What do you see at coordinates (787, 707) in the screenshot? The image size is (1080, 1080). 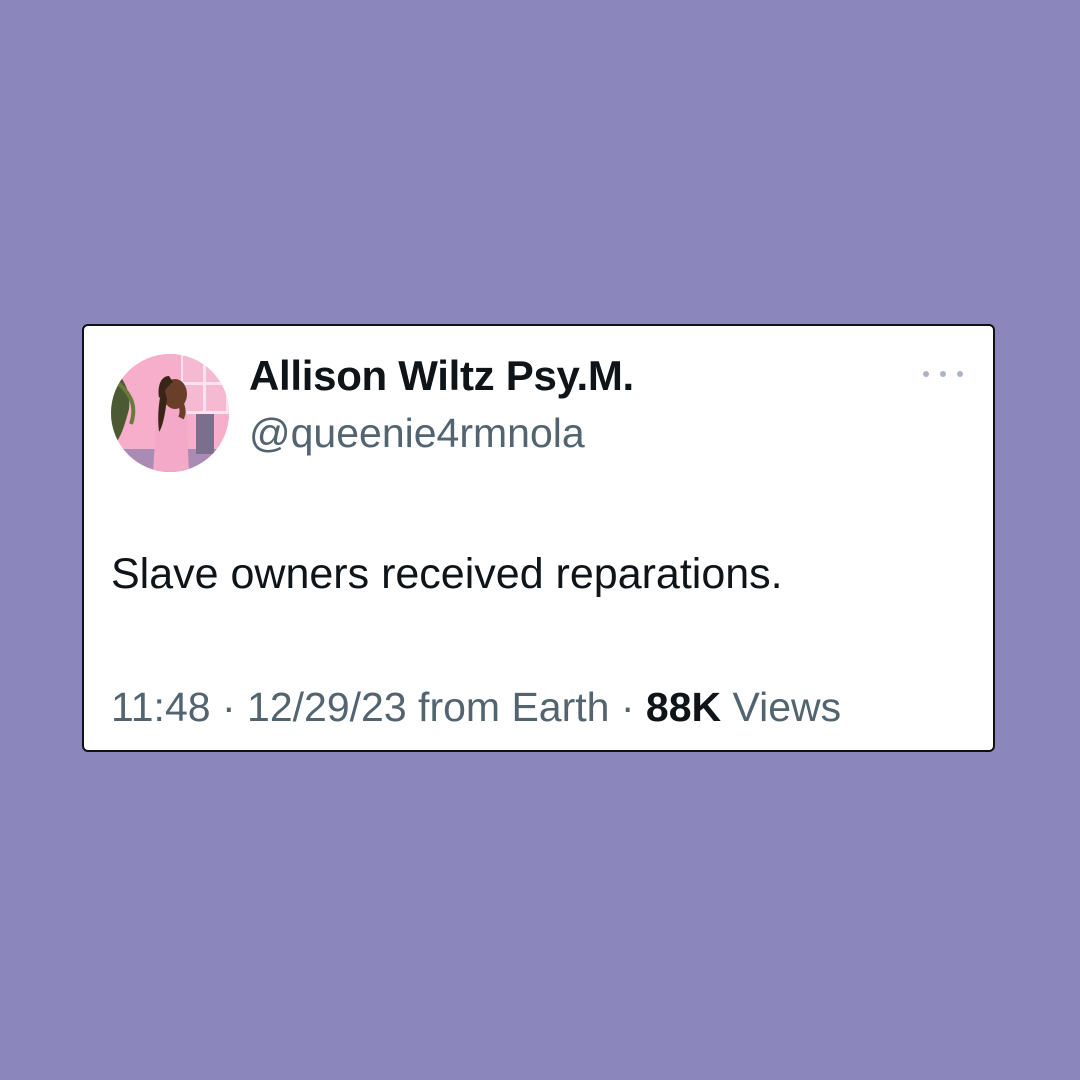 I see `views-label: Views` at bounding box center [787, 707].